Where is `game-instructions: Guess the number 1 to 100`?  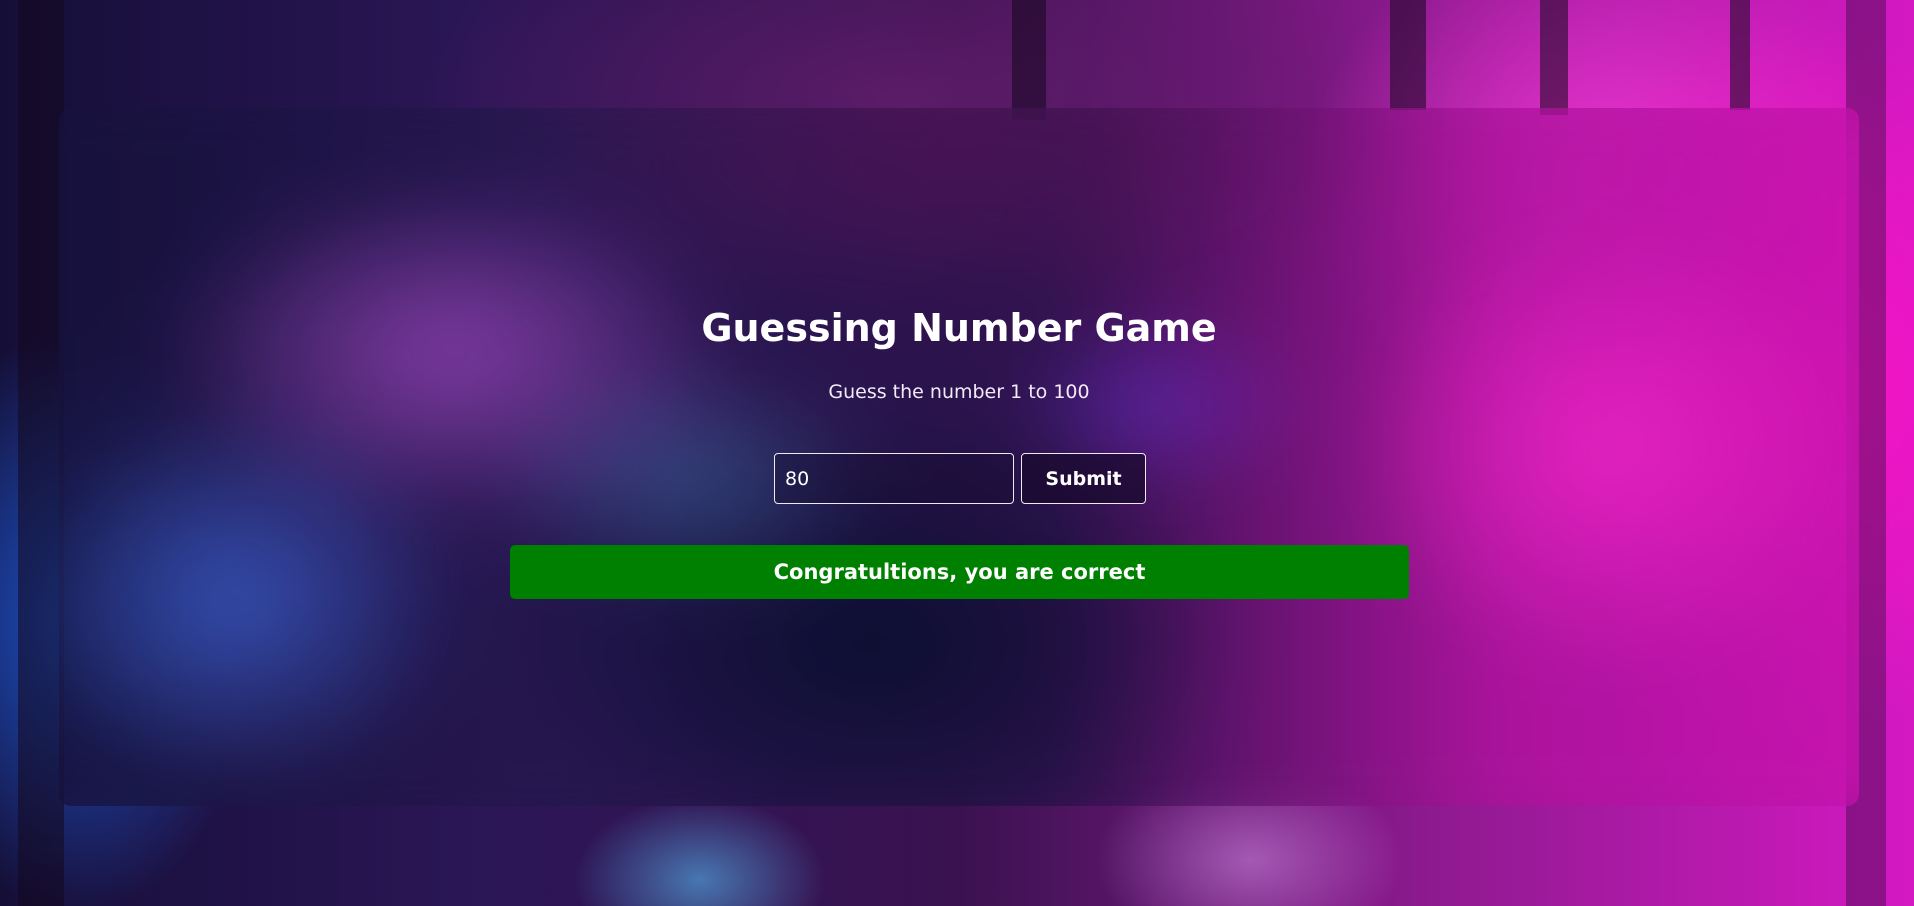 game-instructions: Guess the number 1 to 100 is located at coordinates (959, 392).